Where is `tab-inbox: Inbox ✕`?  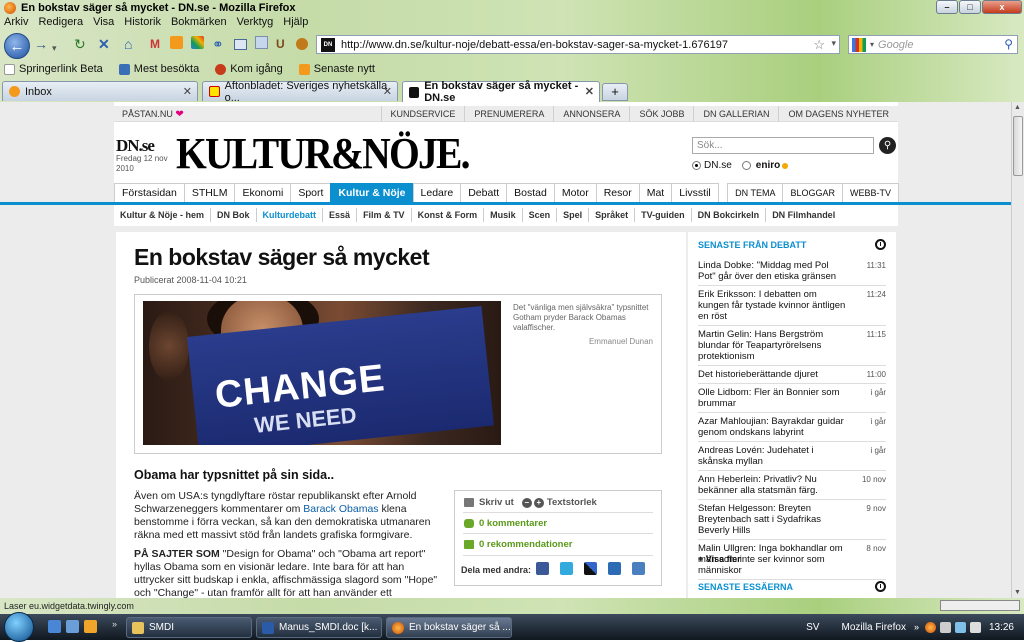
tab-inbox: Inbox ✕ is located at coordinates (100, 91).